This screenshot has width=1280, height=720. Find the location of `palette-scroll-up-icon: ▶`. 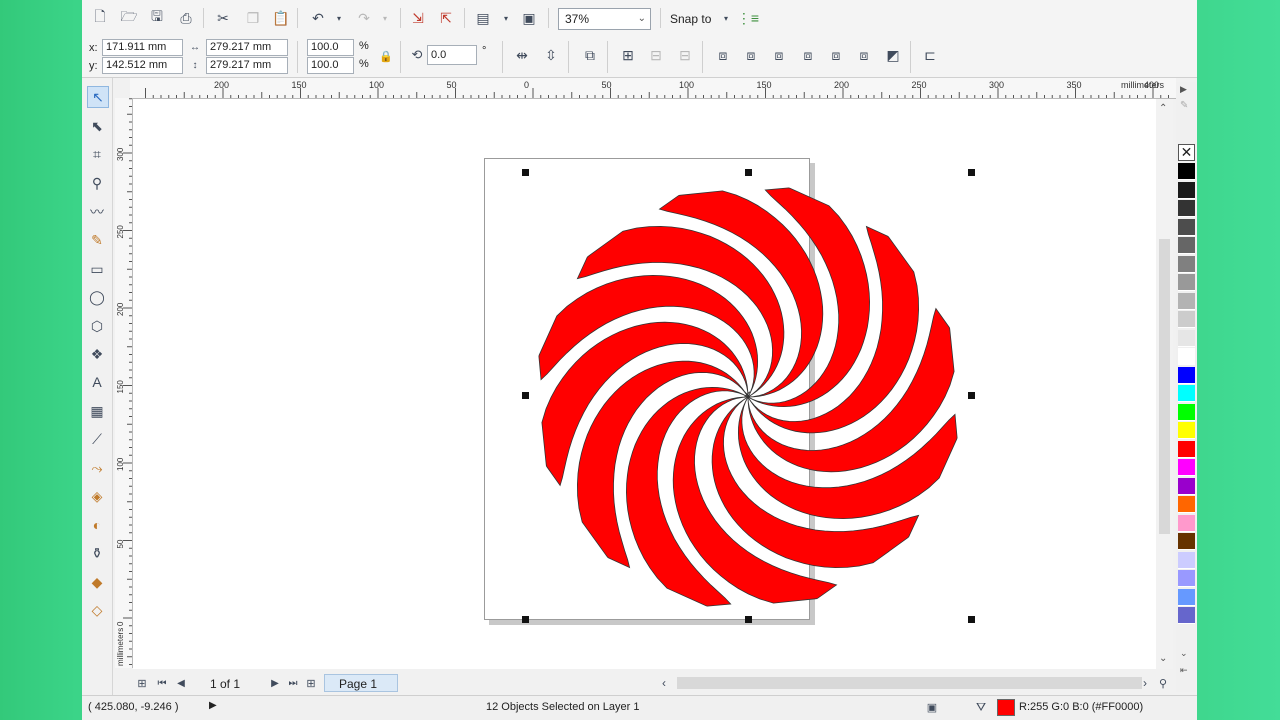

palette-scroll-up-icon: ▶ is located at coordinates (1183, 89).